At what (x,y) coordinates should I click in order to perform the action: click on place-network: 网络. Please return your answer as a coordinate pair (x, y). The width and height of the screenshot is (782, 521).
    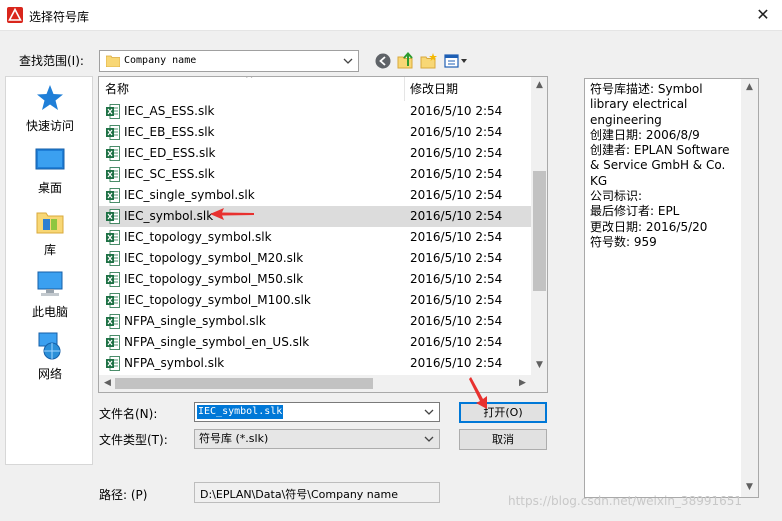
    Looking at the image, I should click on (50, 360).